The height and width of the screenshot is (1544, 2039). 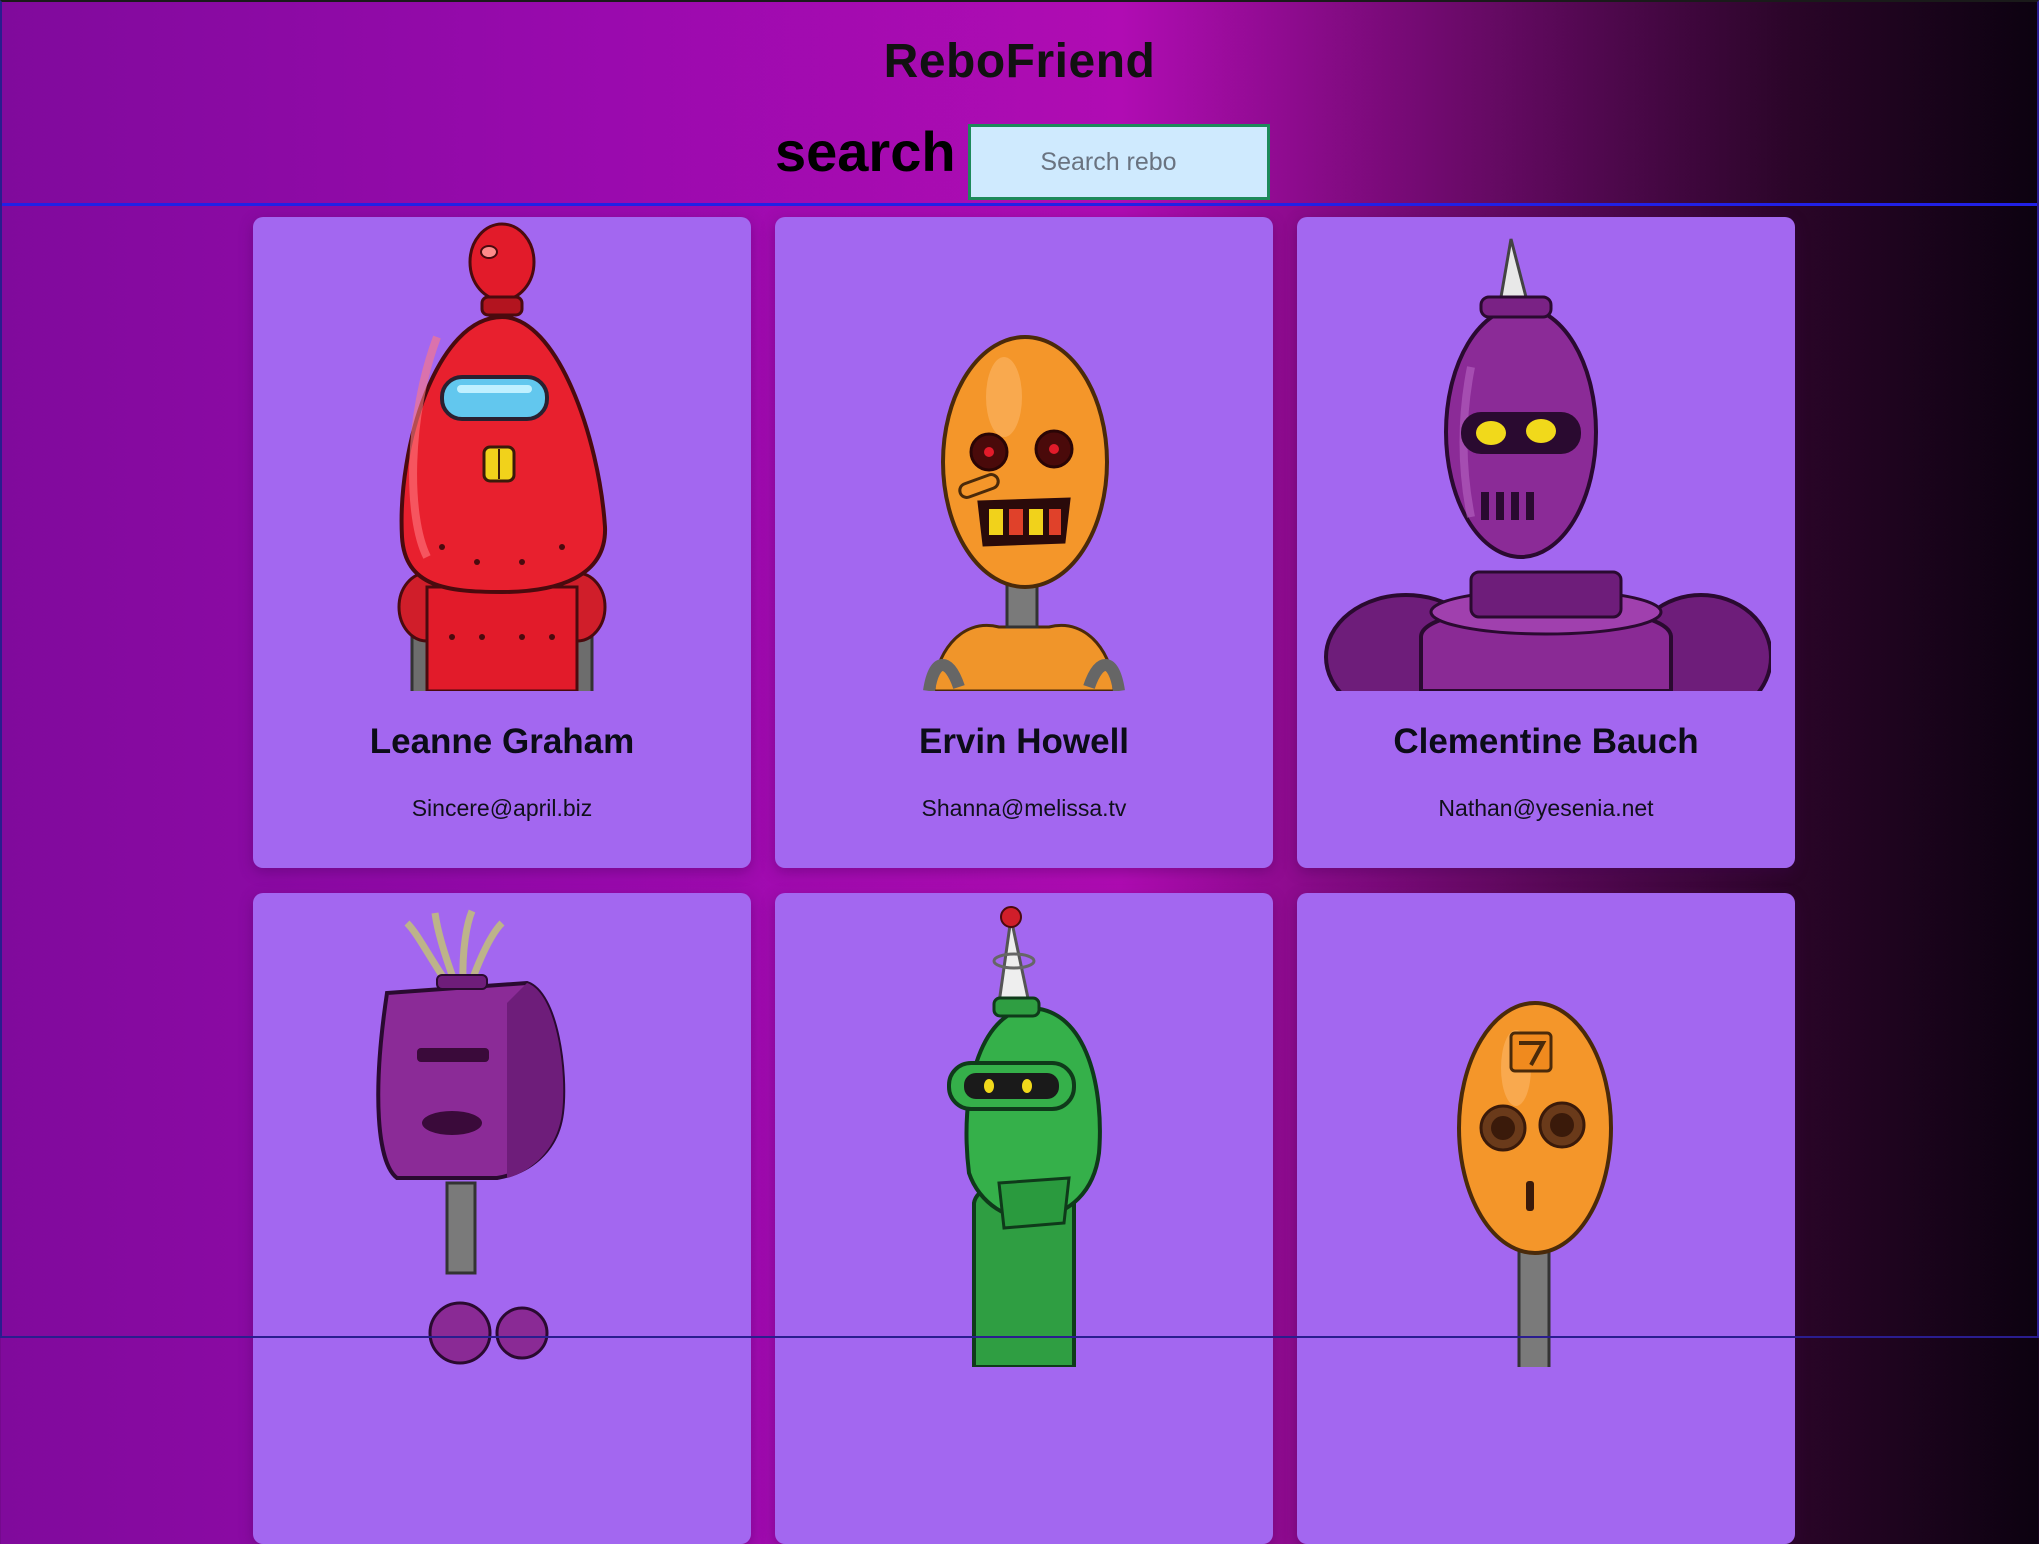 I want to click on robot-card: Ervin Howell Shanna@melissa.tv, so click(x=1024, y=542).